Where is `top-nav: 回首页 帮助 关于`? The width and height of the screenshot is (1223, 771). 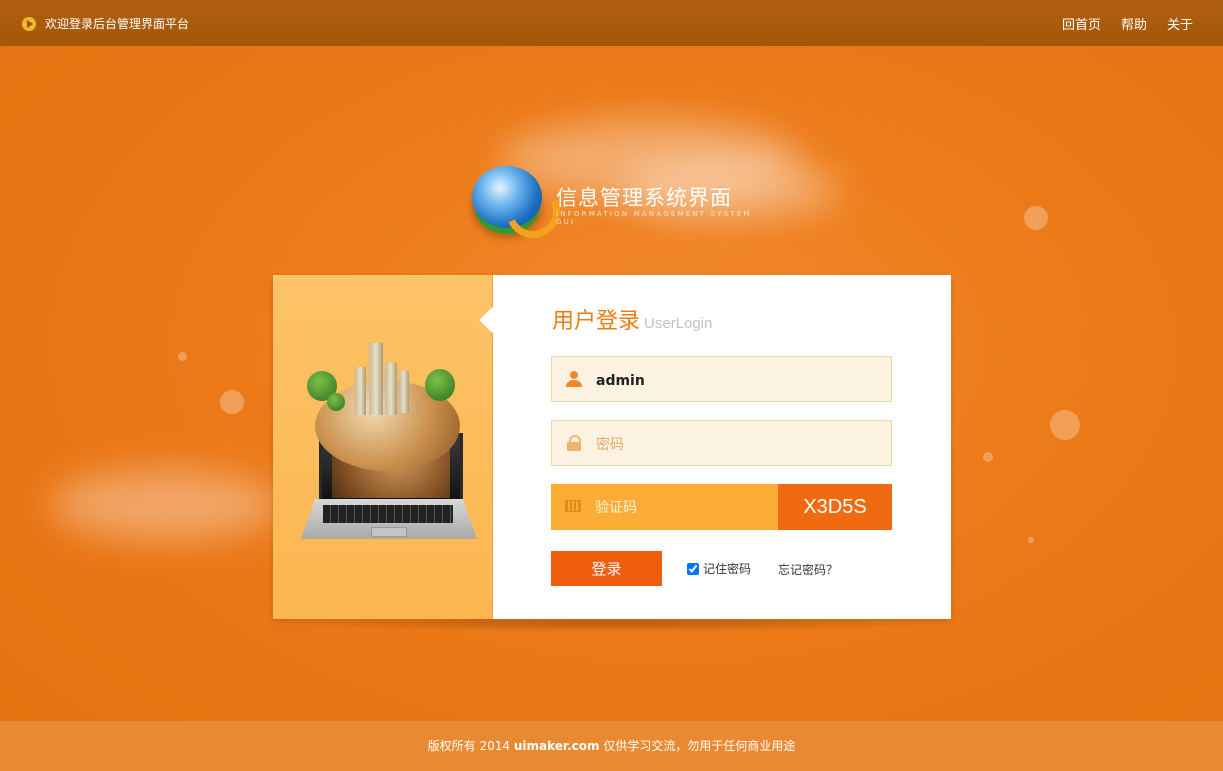
top-nav: 回首页 帮助 关于 is located at coordinates (1127, 23).